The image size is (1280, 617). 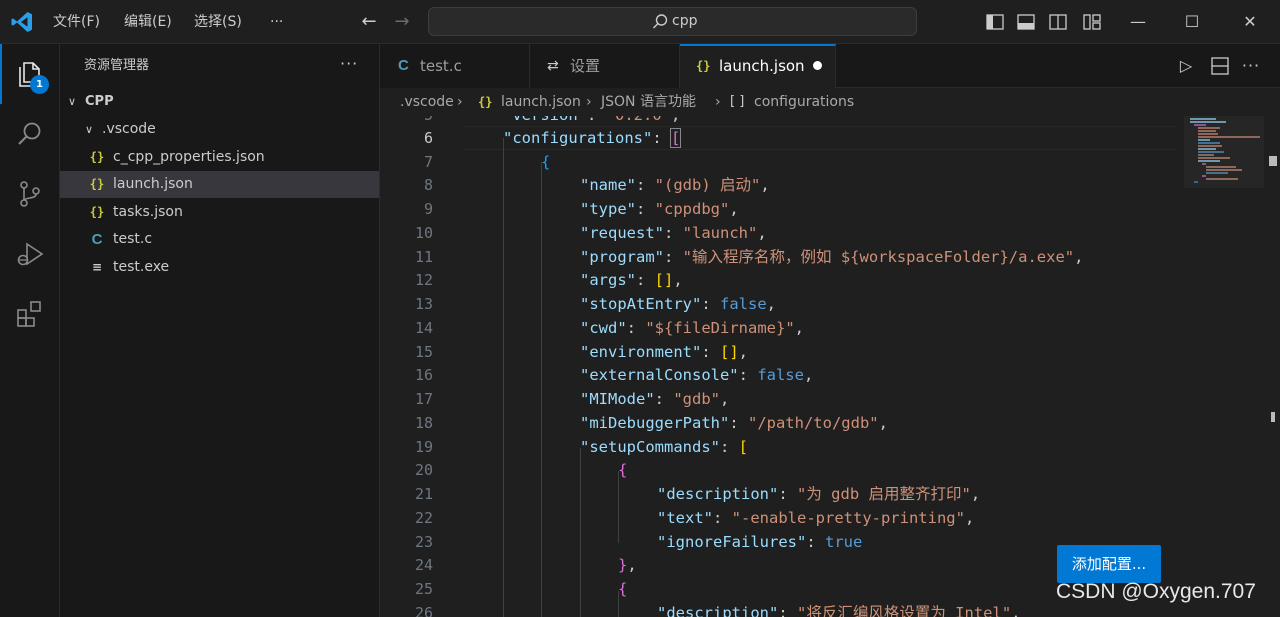 What do you see at coordinates (541, 102) in the screenshot?
I see `breadcrumb-launch-json: launch.json` at bounding box center [541, 102].